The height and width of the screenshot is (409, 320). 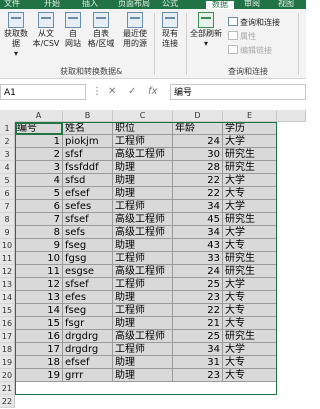 I want to click on table-cell: 24, so click(x=198, y=271).